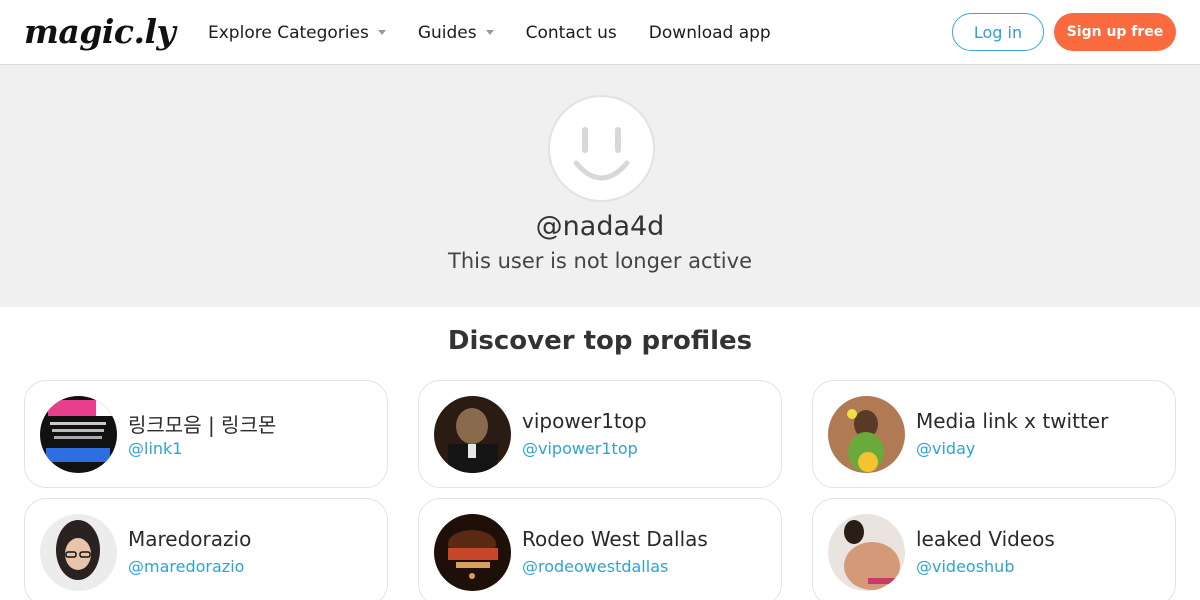  Describe the element at coordinates (288, 32) in the screenshot. I see `nav-explore-categories-label: Explore Categories` at that location.